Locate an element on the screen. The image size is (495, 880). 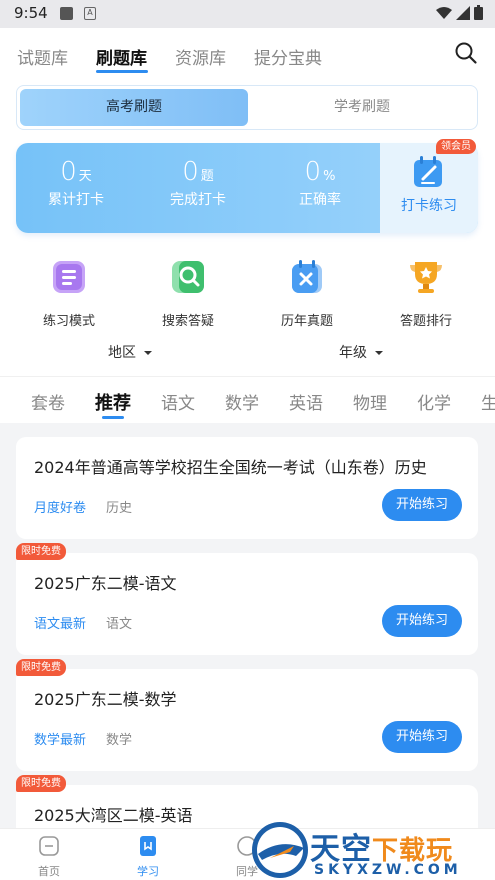
watermark-domain: SKYXZW.COM is located at coordinates (388, 870).